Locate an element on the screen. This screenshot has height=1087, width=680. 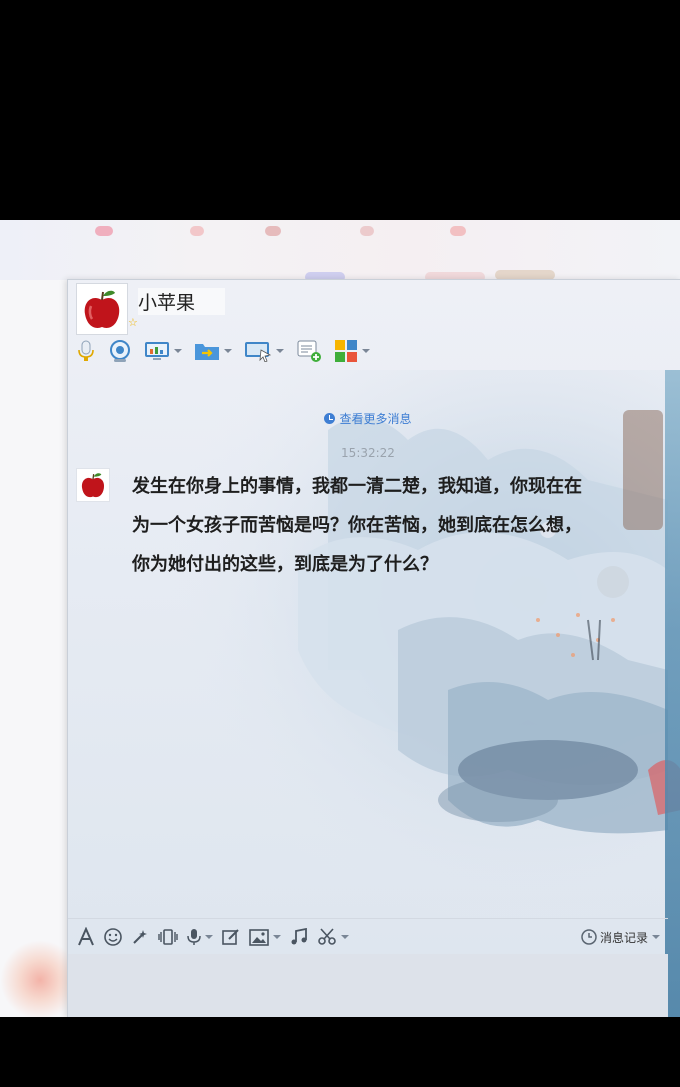
image-icon is located at coordinates (259, 937).